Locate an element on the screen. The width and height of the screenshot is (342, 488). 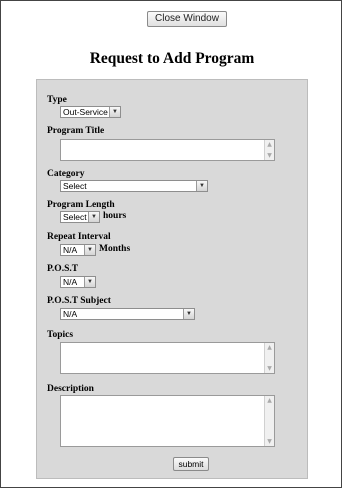
page-title: Request to Add Program is located at coordinates (172, 58).